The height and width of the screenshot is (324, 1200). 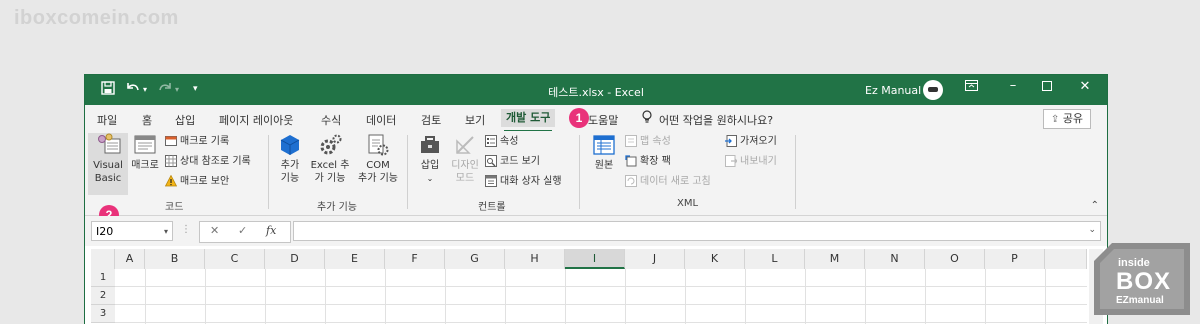 What do you see at coordinates (242, 230) in the screenshot?
I see `enter-icon: ✓` at bounding box center [242, 230].